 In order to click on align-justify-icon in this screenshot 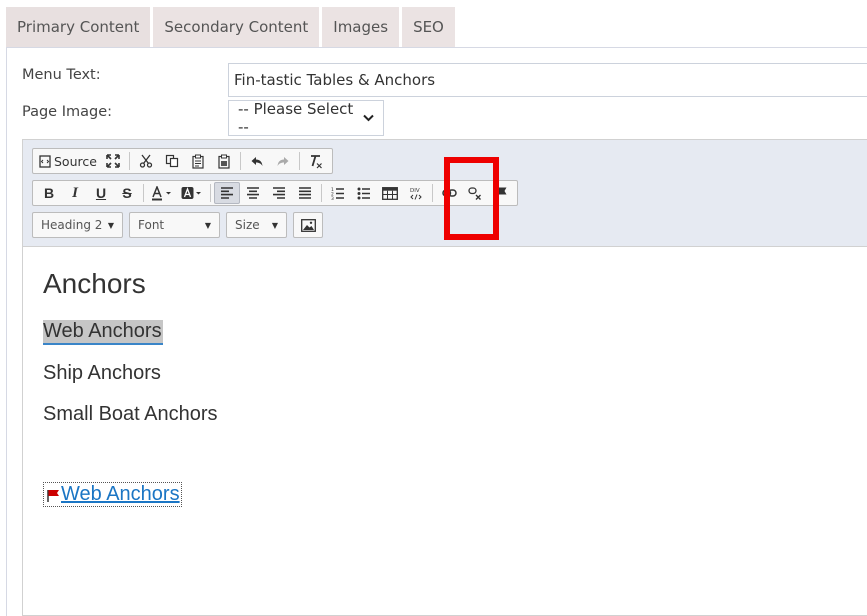, I will do `click(305, 193)`.